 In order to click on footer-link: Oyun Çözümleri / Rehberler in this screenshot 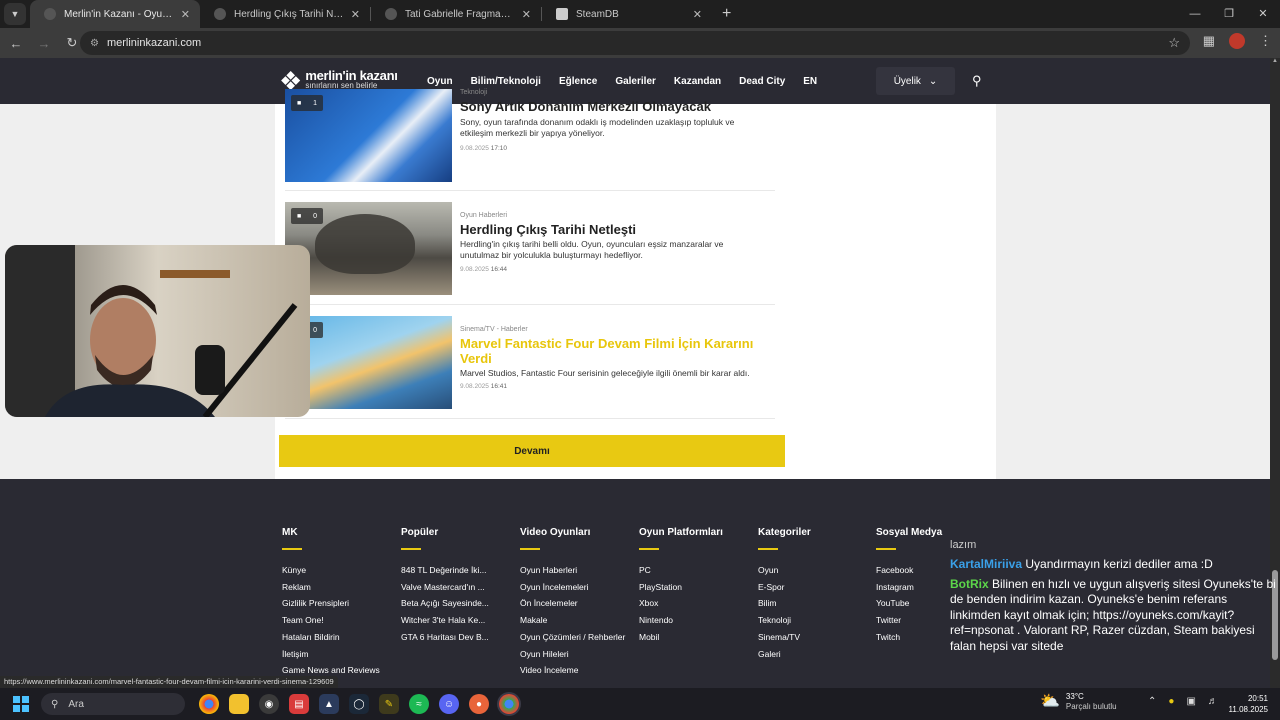, I will do `click(572, 637)`.